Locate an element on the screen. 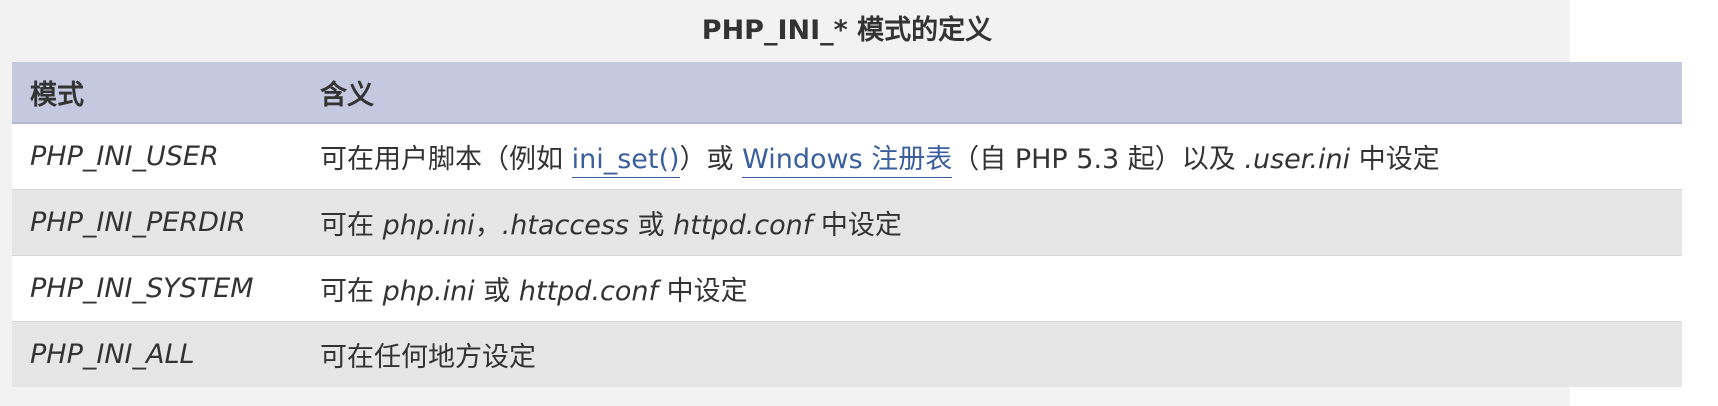 Image resolution: width=1718 pixels, height=406 pixels. windows-registry-link: Windows 注册表 is located at coordinates (847, 161).